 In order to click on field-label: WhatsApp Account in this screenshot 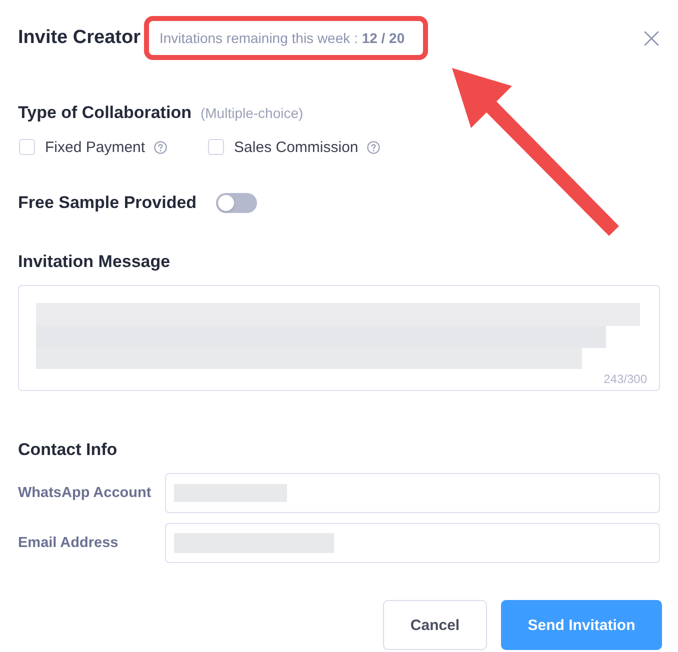, I will do `click(85, 493)`.